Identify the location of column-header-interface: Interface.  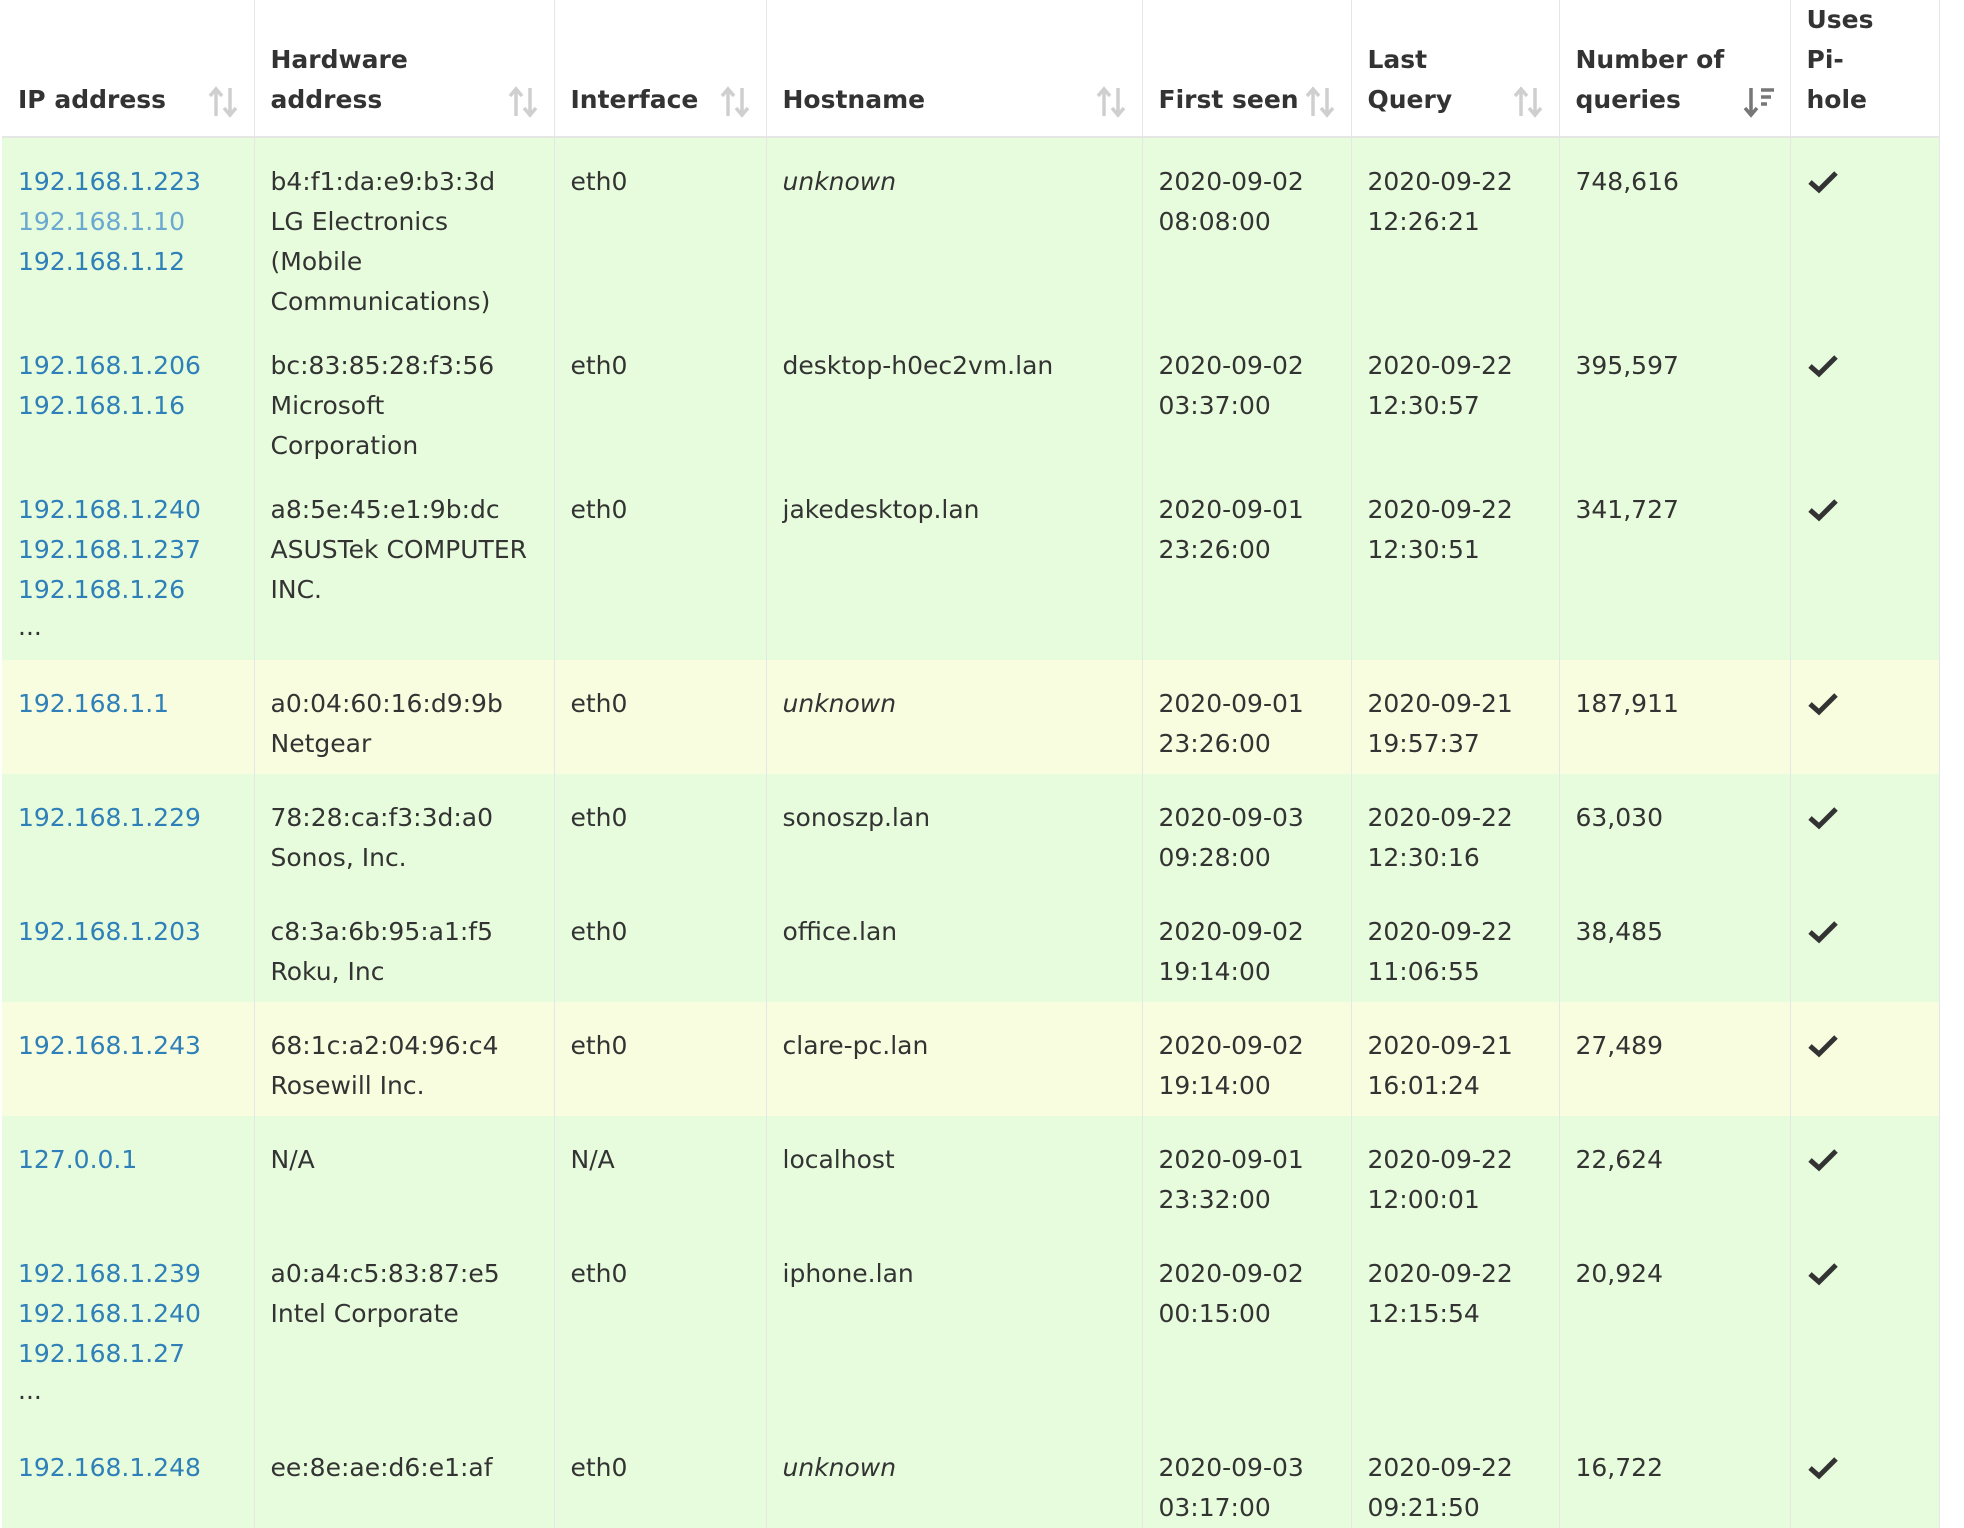
(660, 69).